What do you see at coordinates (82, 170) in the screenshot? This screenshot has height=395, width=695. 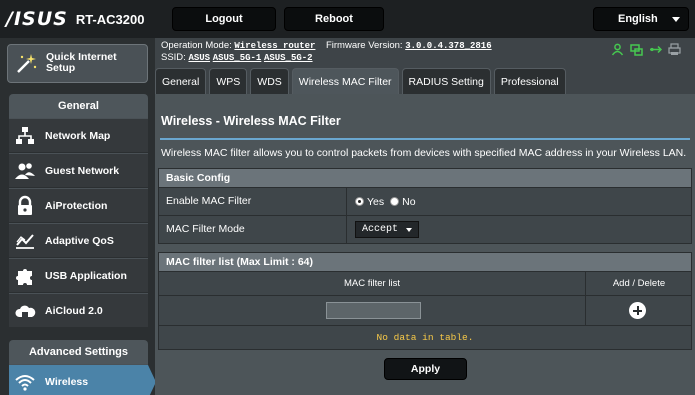 I see `sidebar-item-label: Guest Network` at bounding box center [82, 170].